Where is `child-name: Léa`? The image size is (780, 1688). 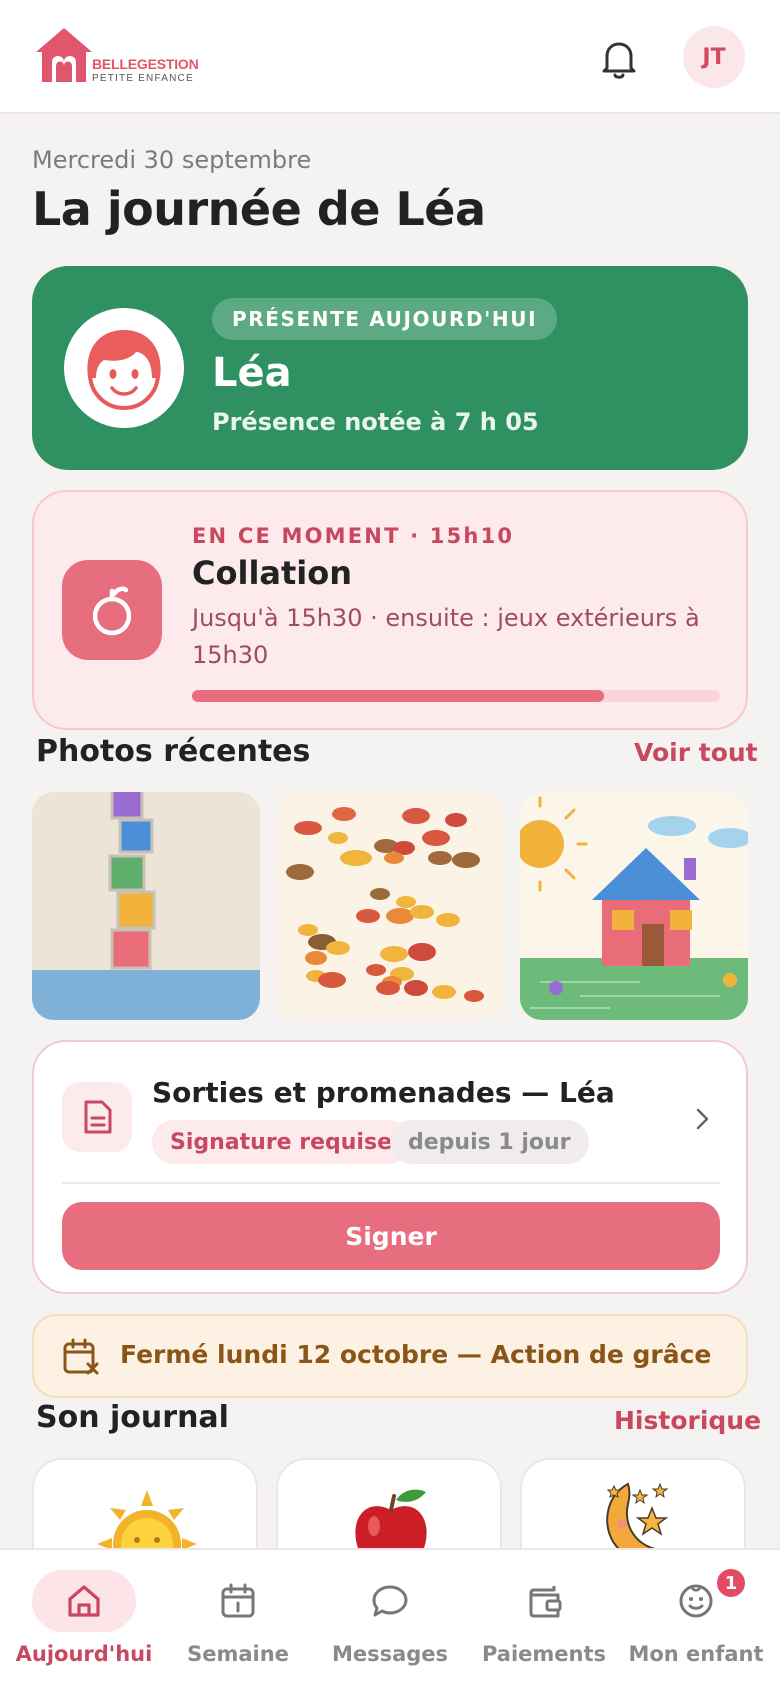
child-name: Léa is located at coordinates (252, 373).